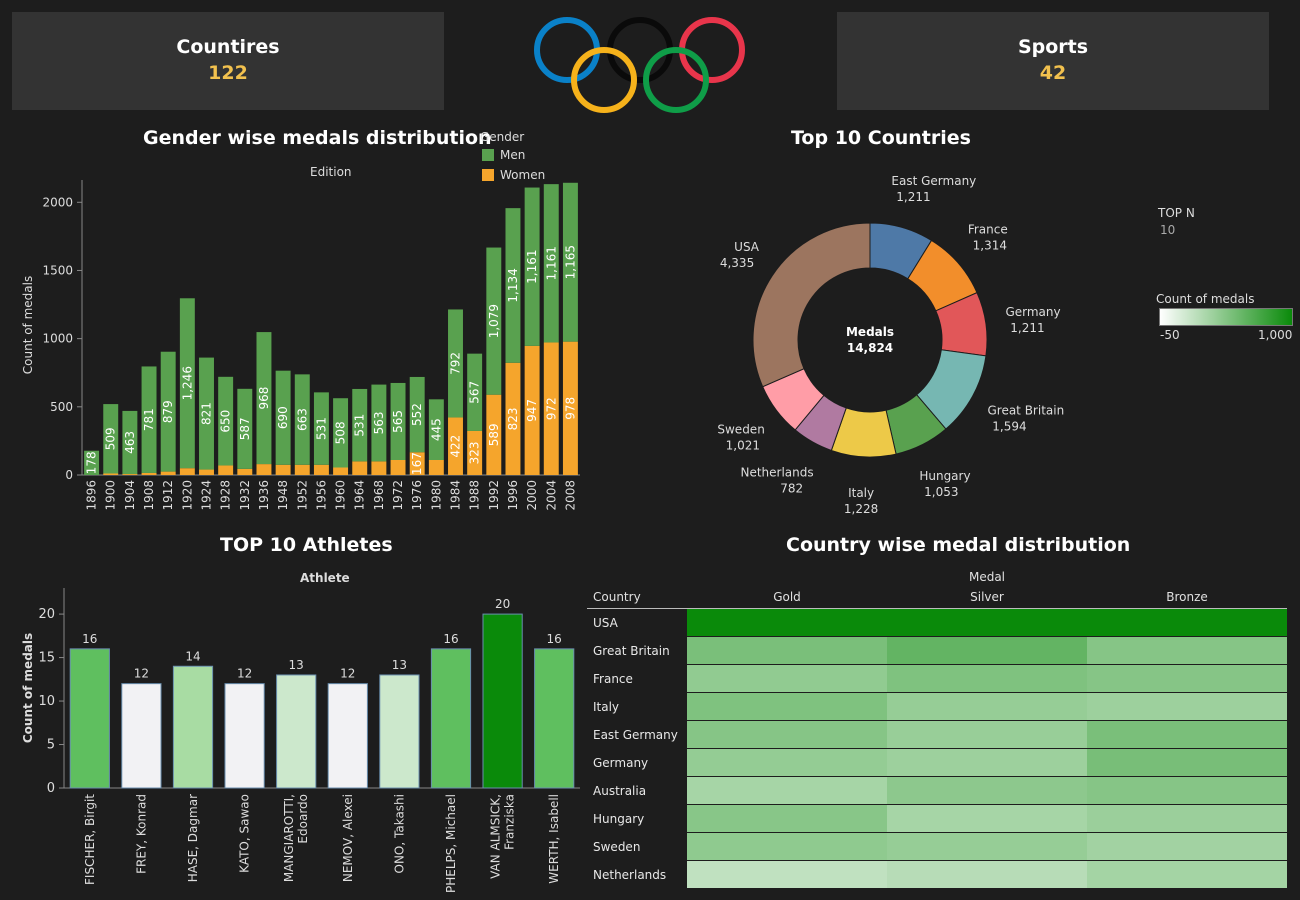 Image resolution: width=1300 pixels, height=900 pixels. What do you see at coordinates (619, 819) in the screenshot?
I see `heatmap-row-label: Hungary` at bounding box center [619, 819].